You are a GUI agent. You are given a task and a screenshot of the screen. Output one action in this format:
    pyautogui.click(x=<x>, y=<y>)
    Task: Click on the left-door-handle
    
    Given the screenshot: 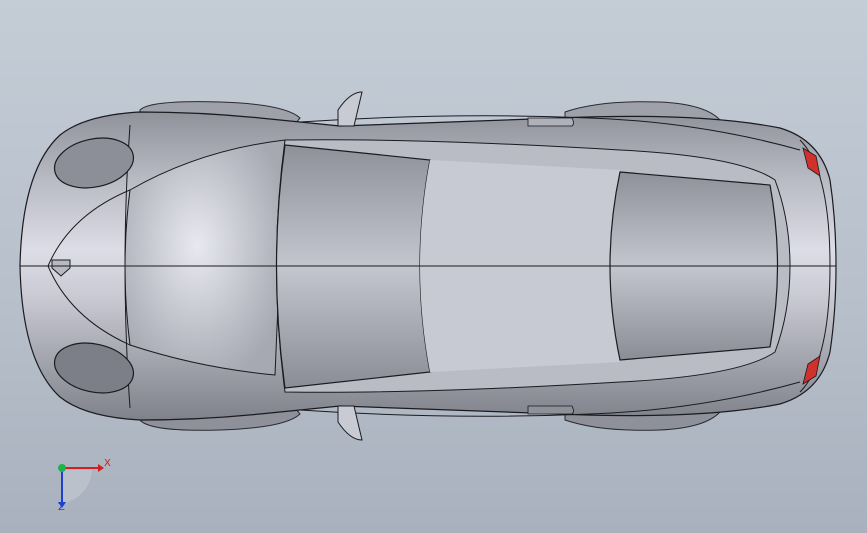 What is the action you would take?
    pyautogui.click(x=550, y=122)
    